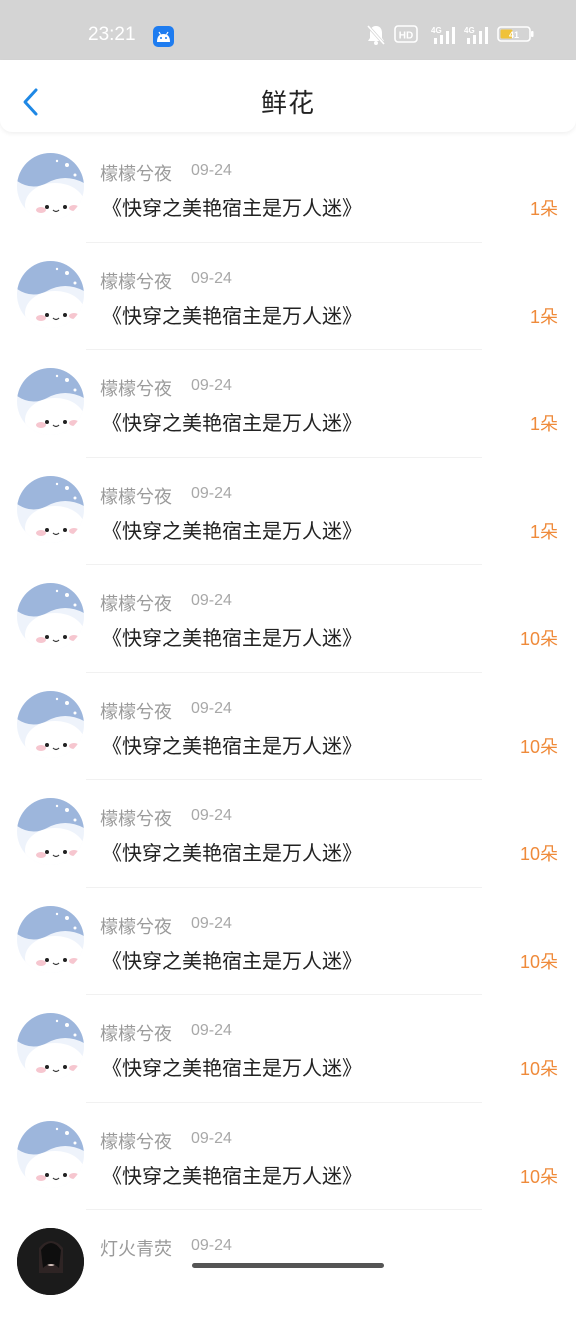  What do you see at coordinates (287, 104) in the screenshot?
I see `page-title: 鲜花` at bounding box center [287, 104].